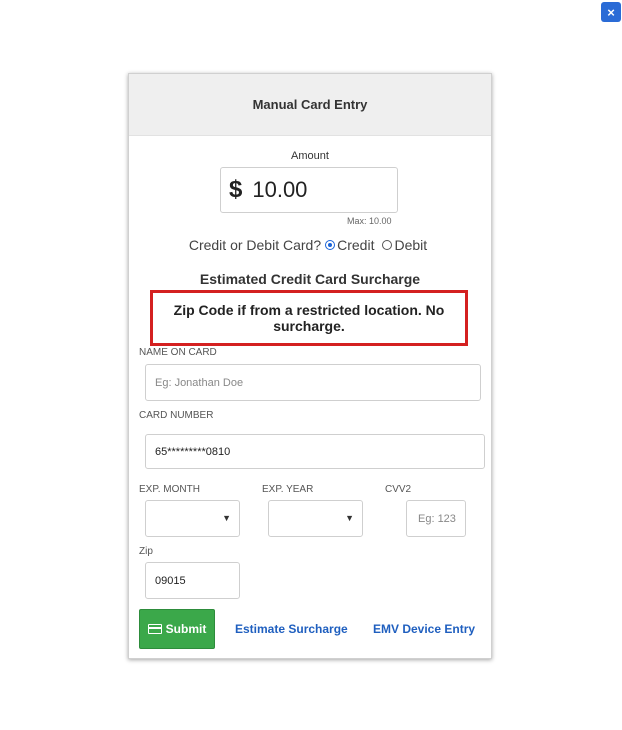 The height and width of the screenshot is (730, 622). What do you see at coordinates (411, 245) in the screenshot?
I see `radio-debit-label: Debit` at bounding box center [411, 245].